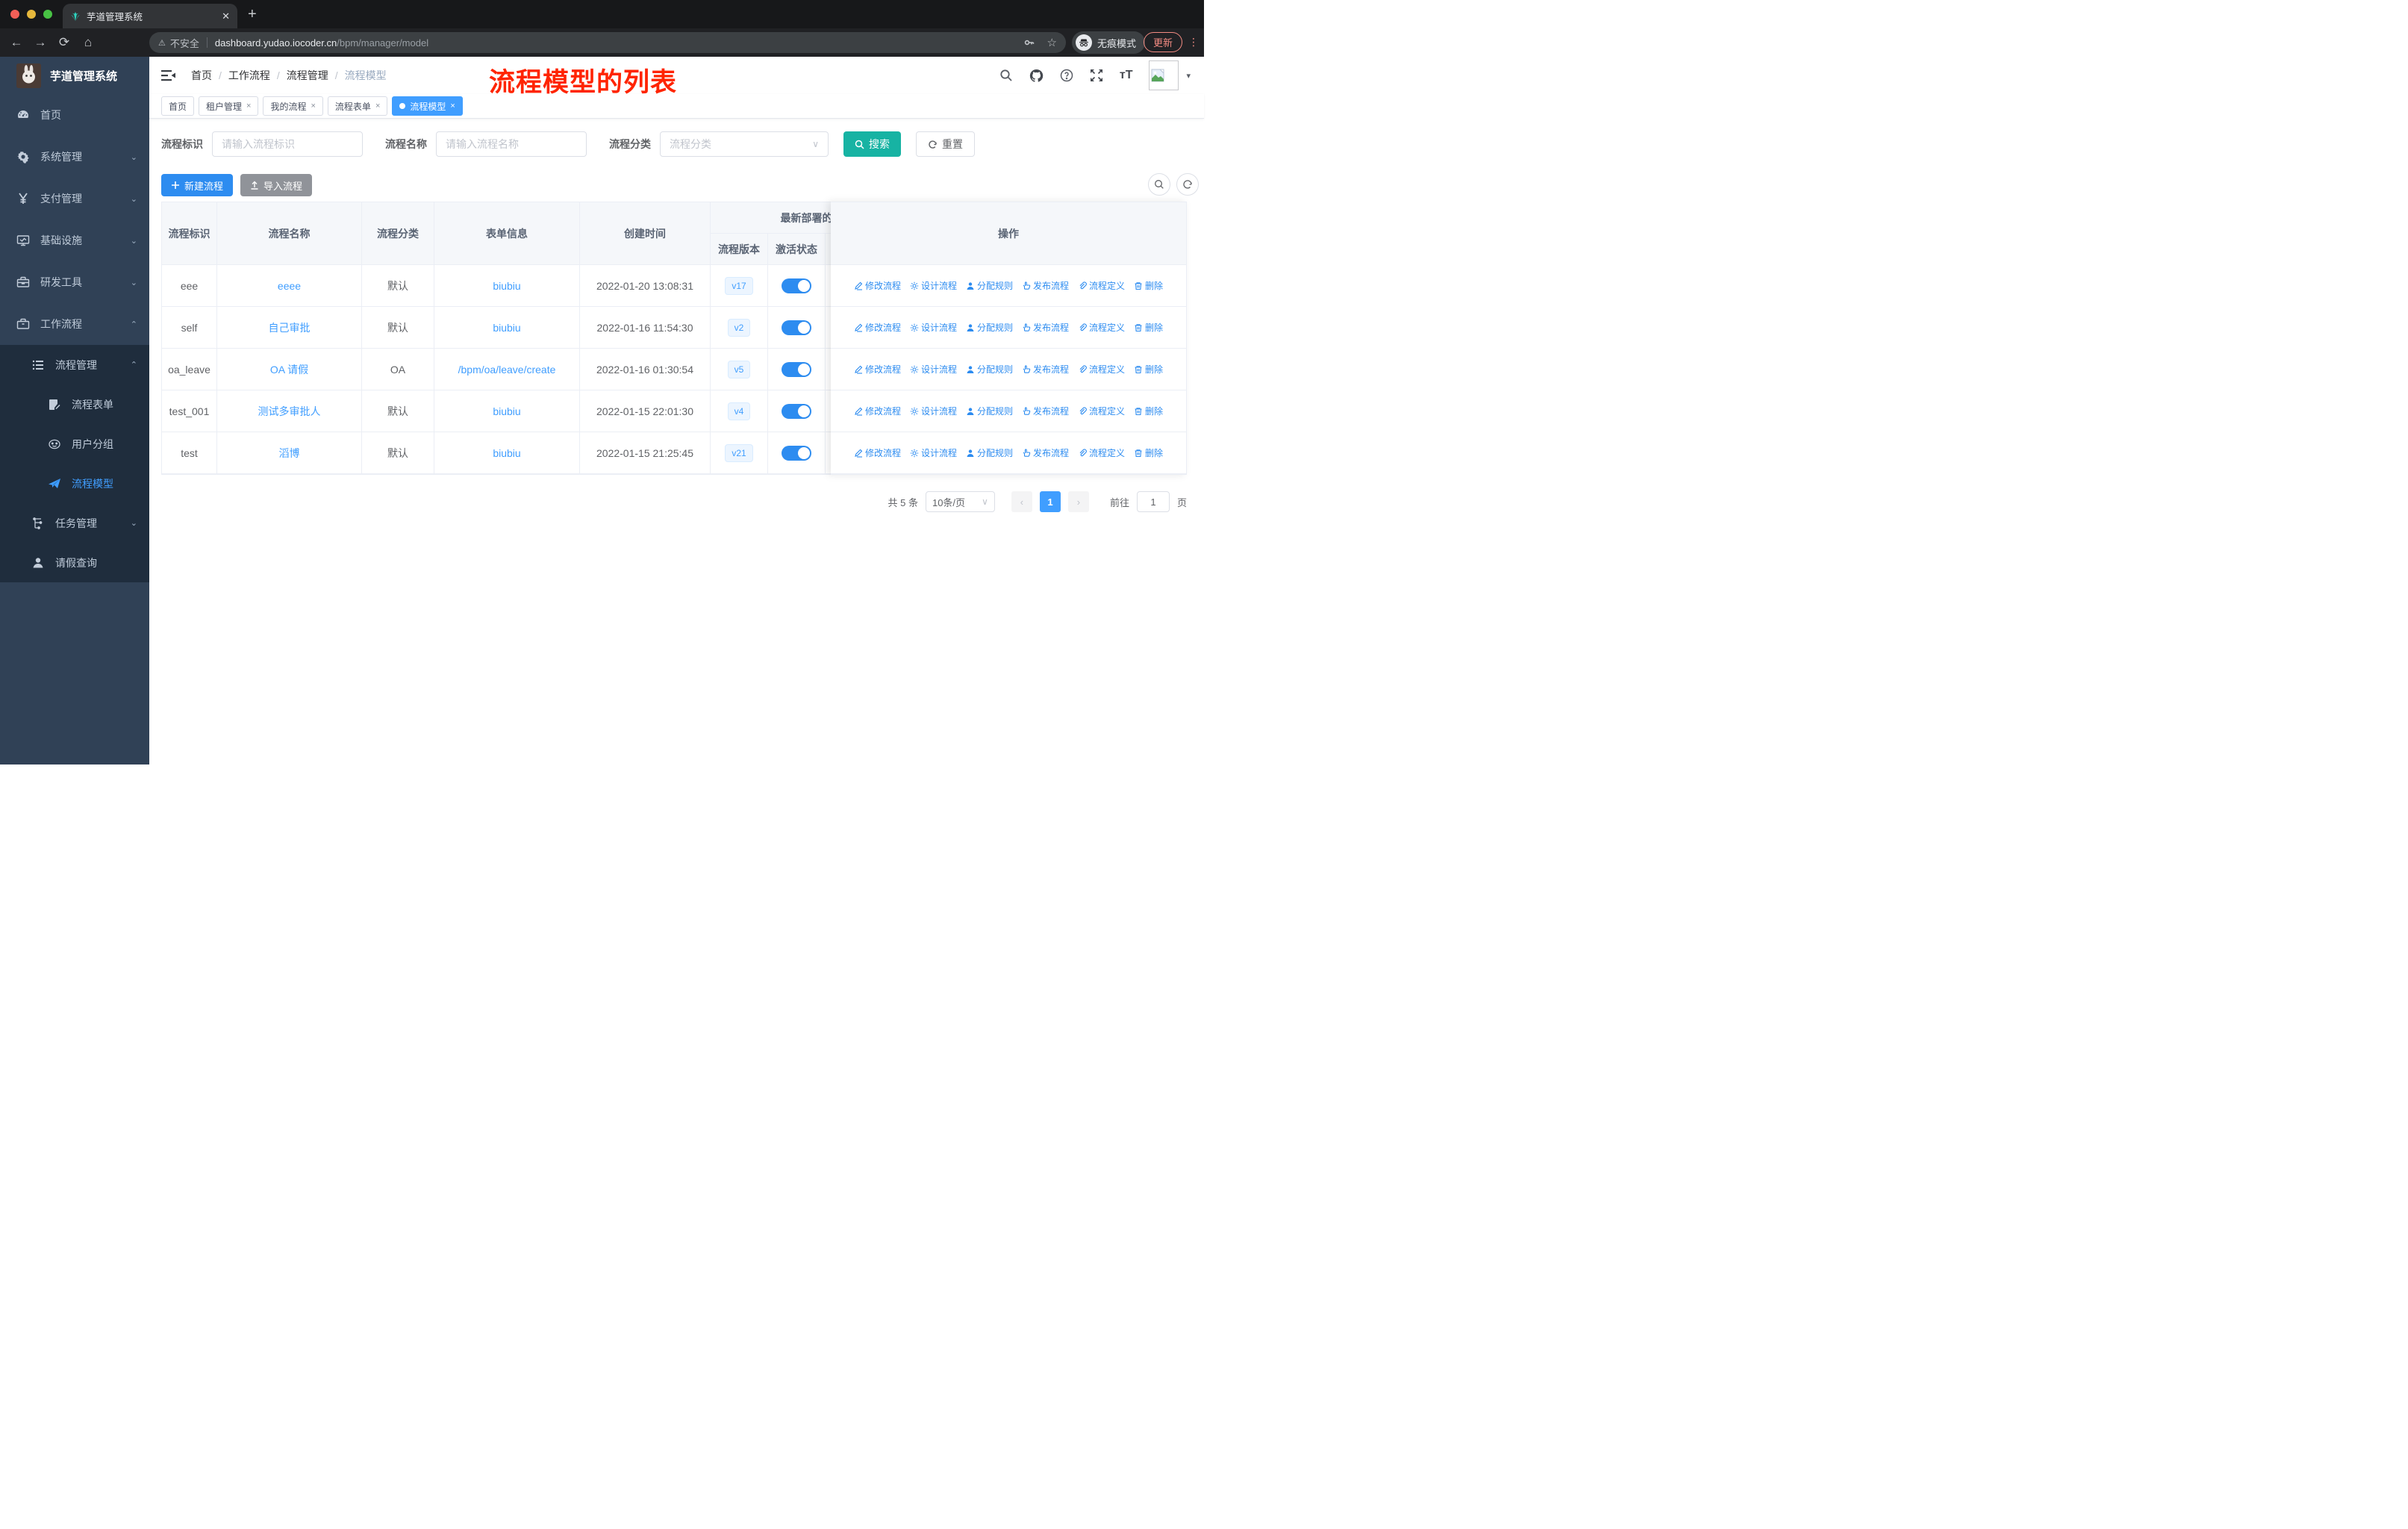 The image size is (2408, 1529). Describe the element at coordinates (74, 365) in the screenshot. I see `sidebar-item-process-manage: 流程管理 ⌃` at that location.